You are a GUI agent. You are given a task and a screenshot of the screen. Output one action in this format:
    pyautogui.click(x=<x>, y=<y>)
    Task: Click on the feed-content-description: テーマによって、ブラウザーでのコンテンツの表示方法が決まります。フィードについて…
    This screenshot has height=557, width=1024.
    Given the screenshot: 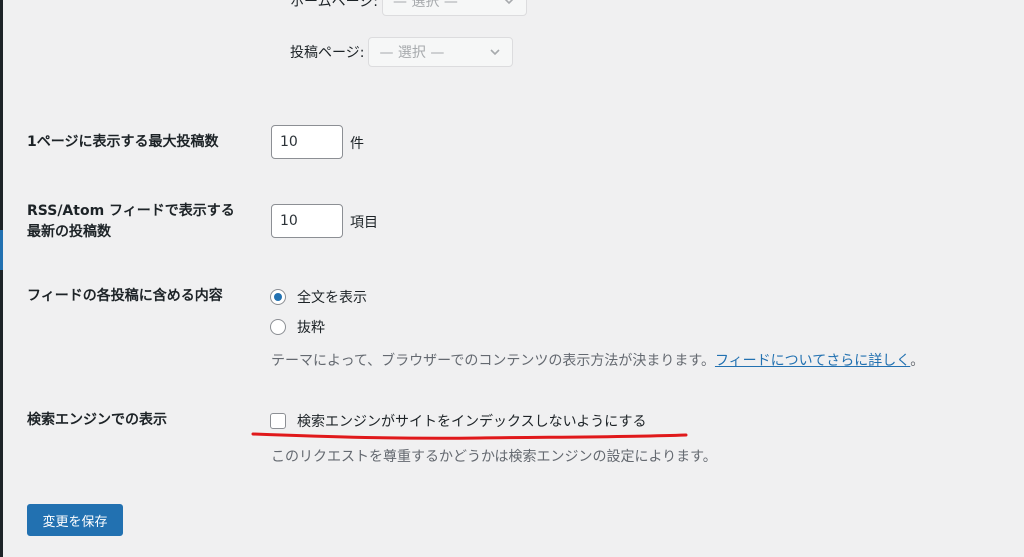 What is the action you would take?
    pyautogui.click(x=597, y=360)
    